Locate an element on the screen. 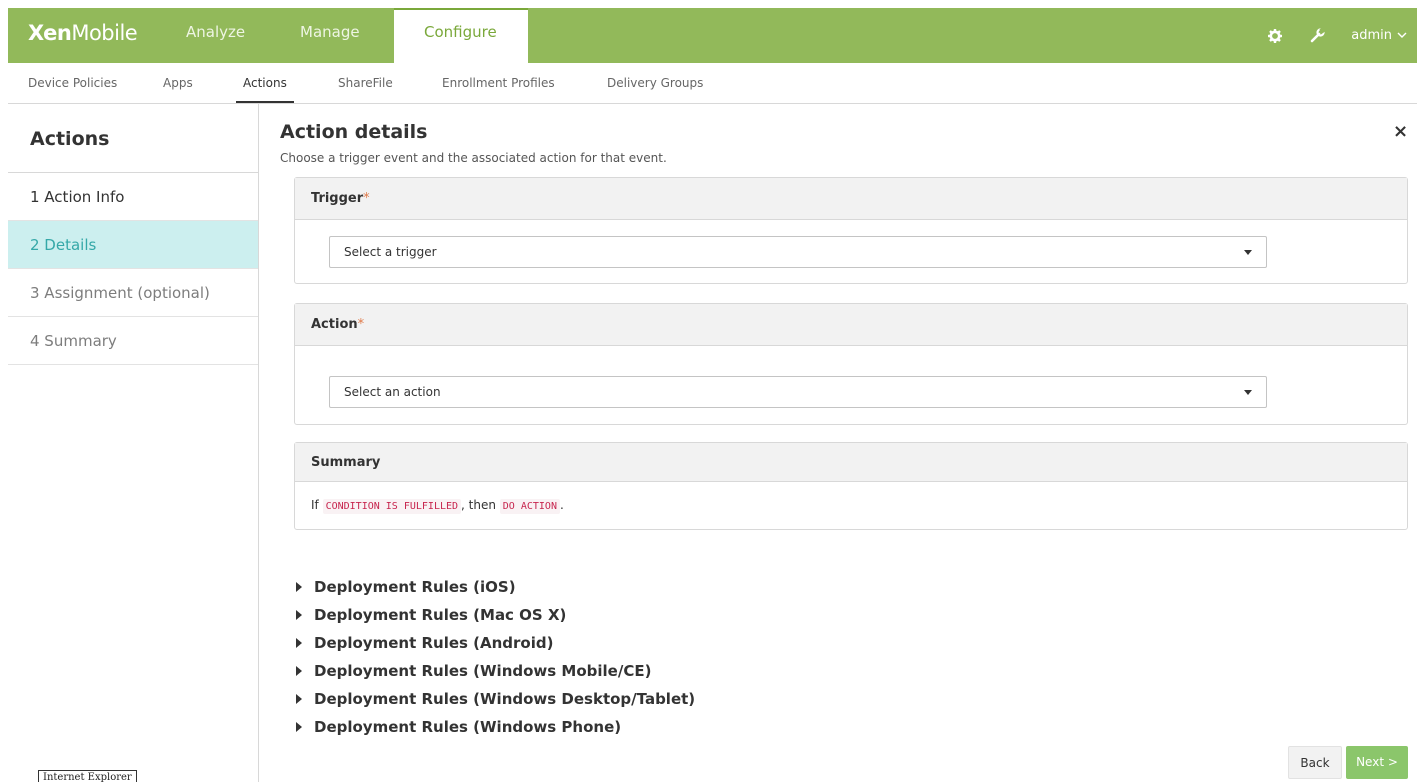  trigger-header: Trigger* is located at coordinates (851, 199).